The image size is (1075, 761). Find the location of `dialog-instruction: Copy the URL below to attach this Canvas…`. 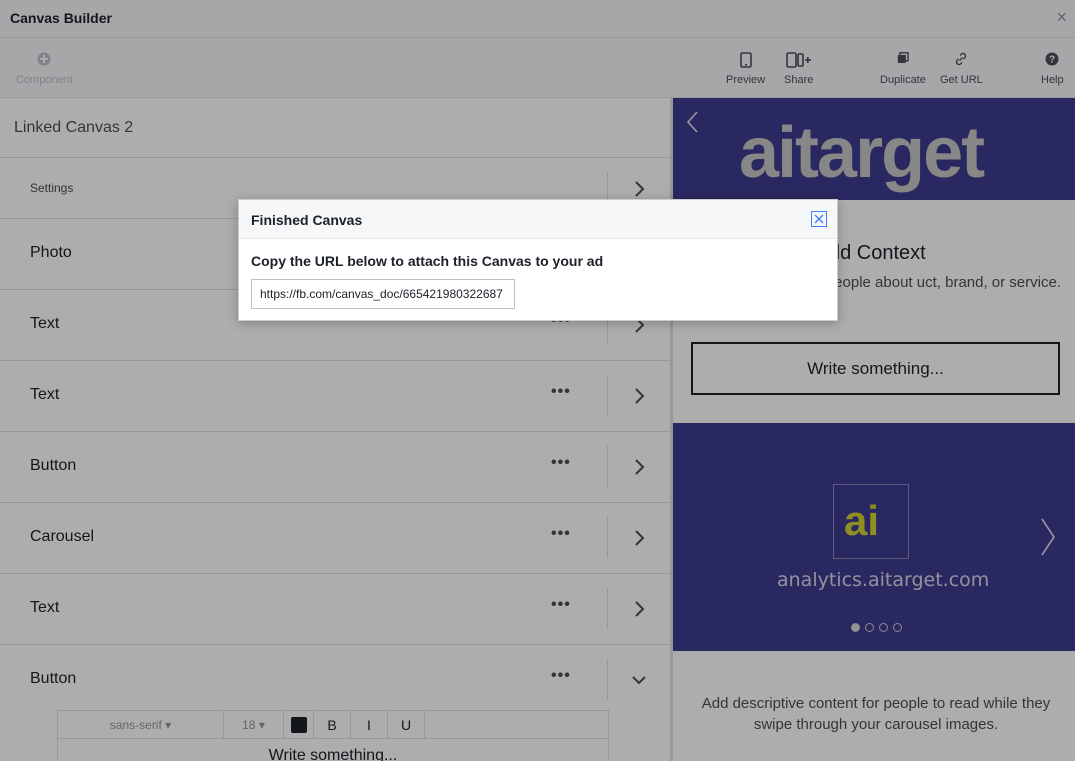

dialog-instruction: Copy the URL below to attach this Canvas… is located at coordinates (427, 261).